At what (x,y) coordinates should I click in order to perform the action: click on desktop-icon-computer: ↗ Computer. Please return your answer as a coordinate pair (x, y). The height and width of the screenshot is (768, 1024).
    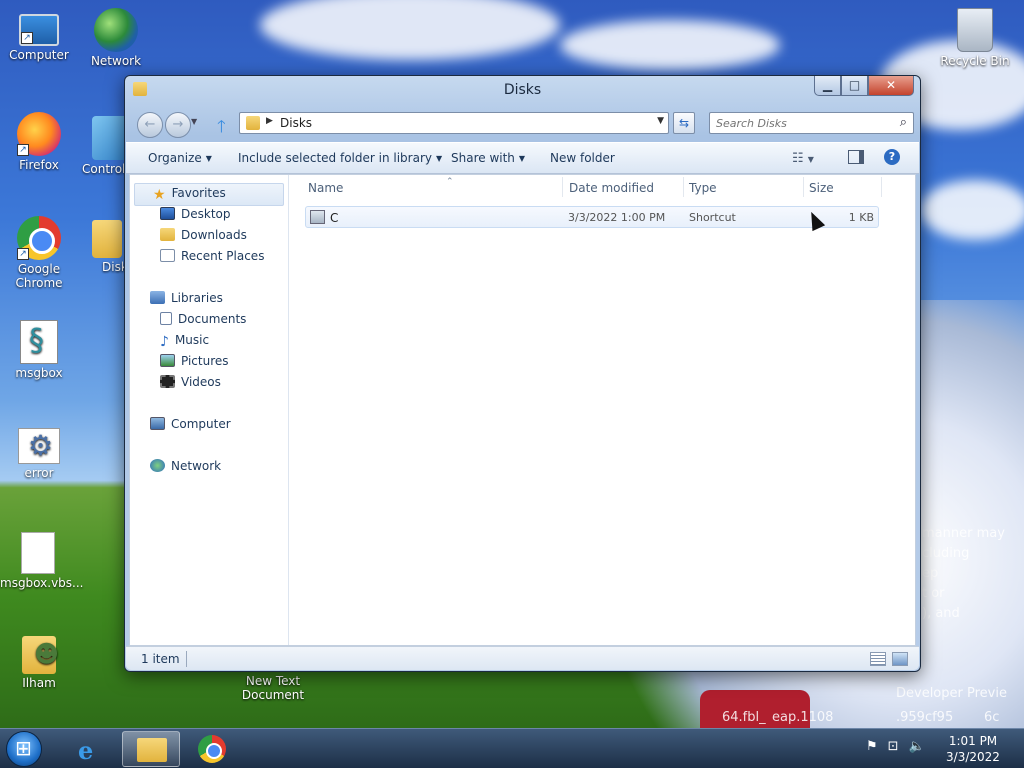
    Looking at the image, I should click on (39, 35).